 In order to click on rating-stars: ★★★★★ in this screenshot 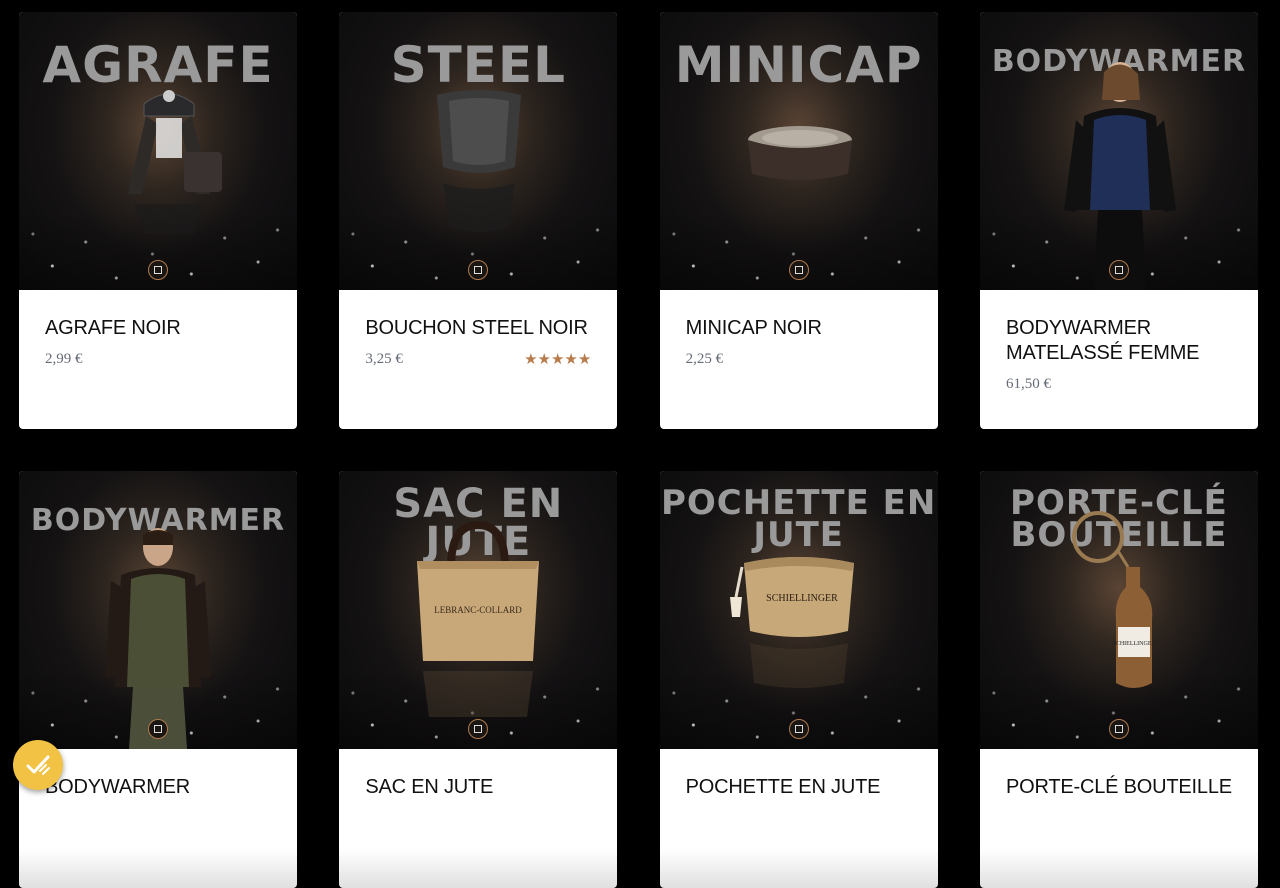, I will do `click(558, 359)`.